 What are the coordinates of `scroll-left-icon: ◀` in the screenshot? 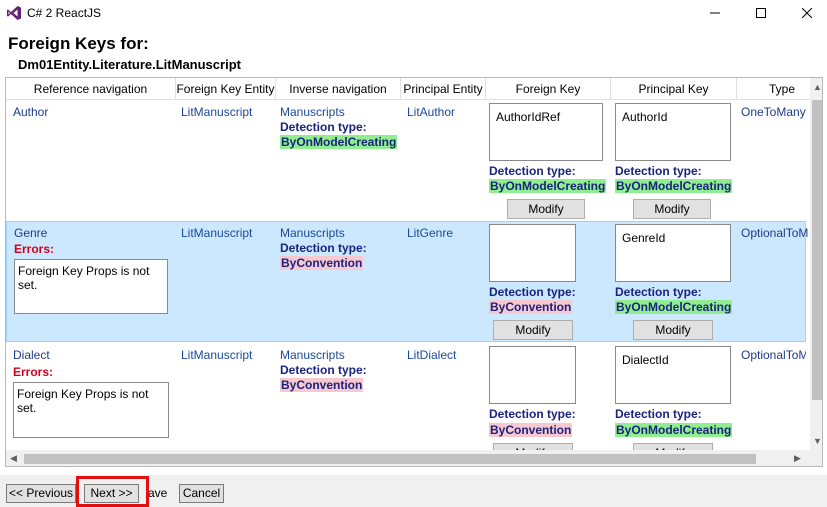 It's located at (13, 458).